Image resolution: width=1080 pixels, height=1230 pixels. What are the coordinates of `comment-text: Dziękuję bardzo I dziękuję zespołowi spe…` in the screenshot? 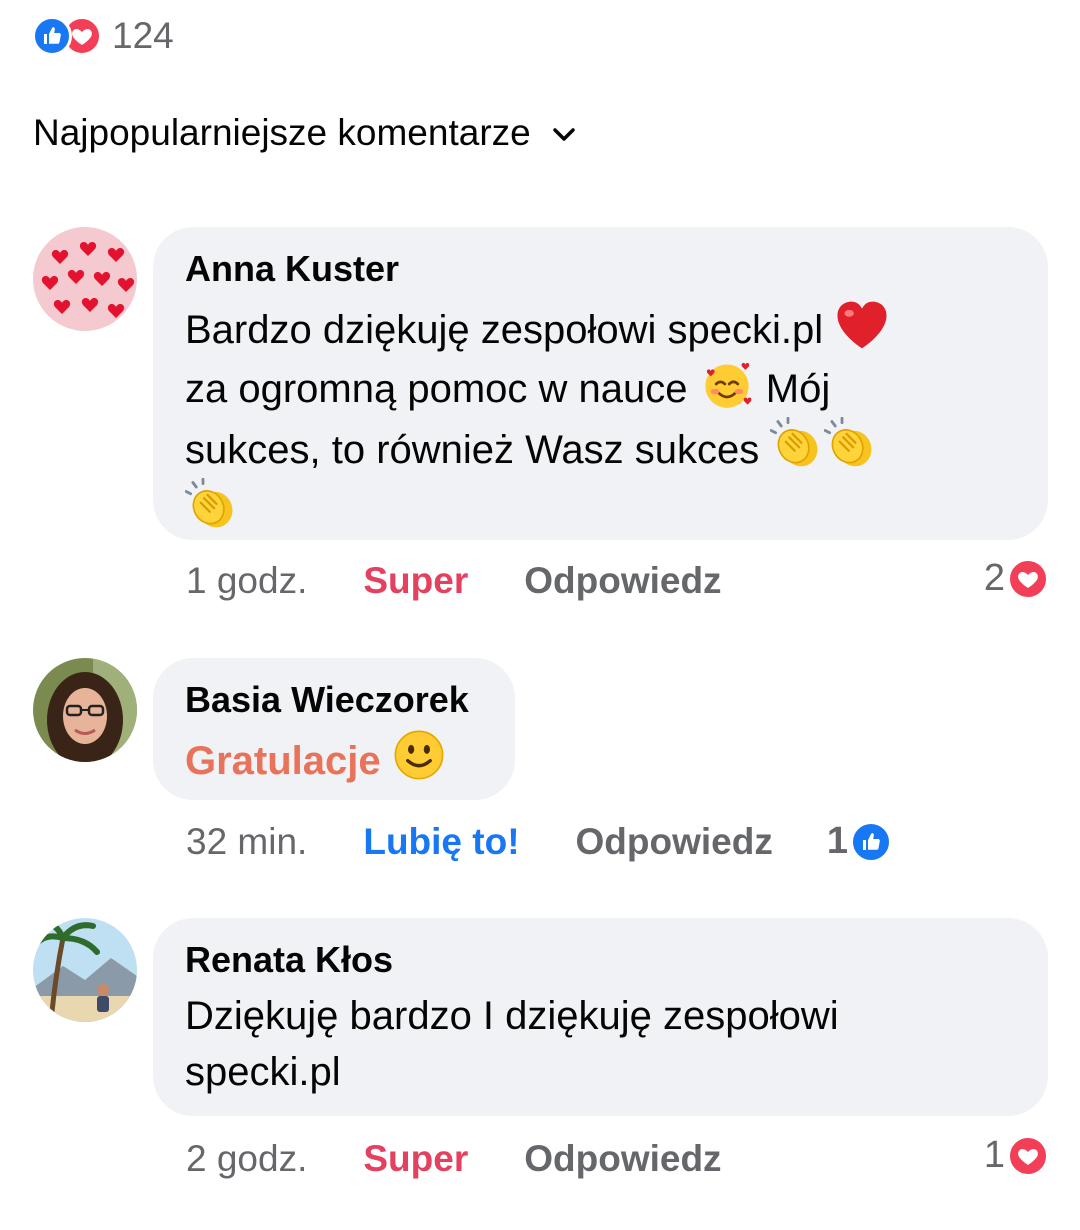 It's located at (512, 1044).